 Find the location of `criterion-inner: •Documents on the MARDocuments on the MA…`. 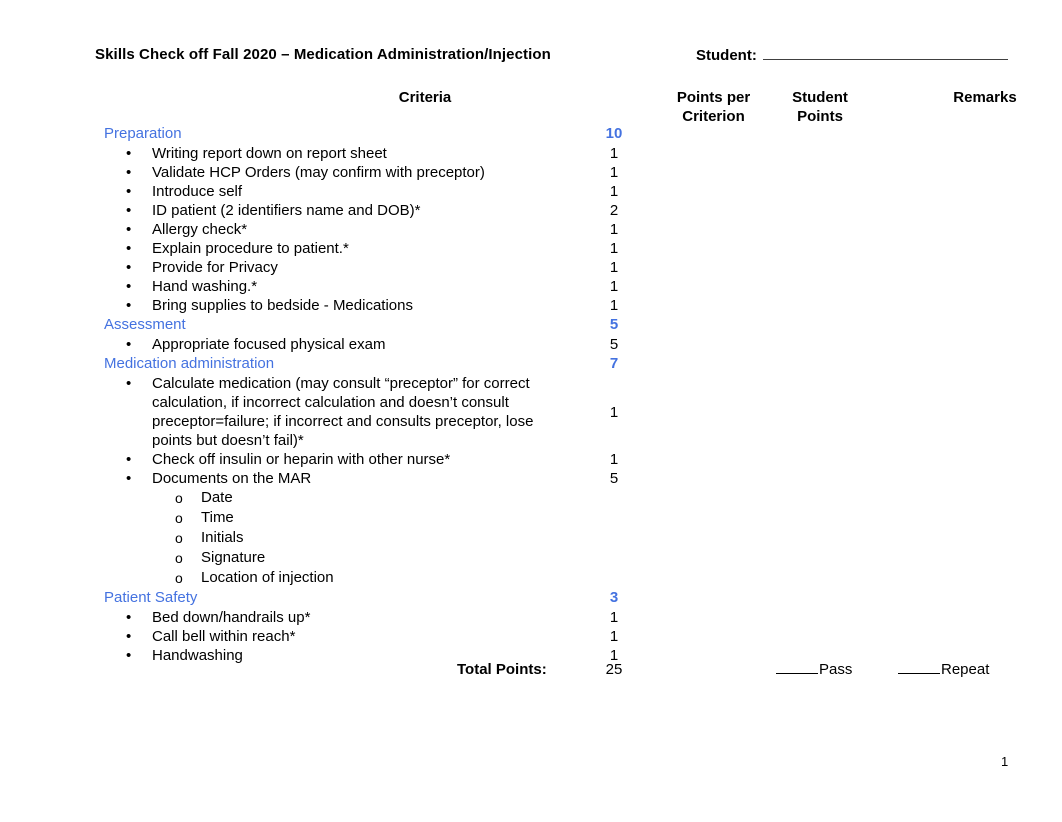

criterion-inner: •Documents on the MARDocuments on the MA… is located at coordinates (555, 478).